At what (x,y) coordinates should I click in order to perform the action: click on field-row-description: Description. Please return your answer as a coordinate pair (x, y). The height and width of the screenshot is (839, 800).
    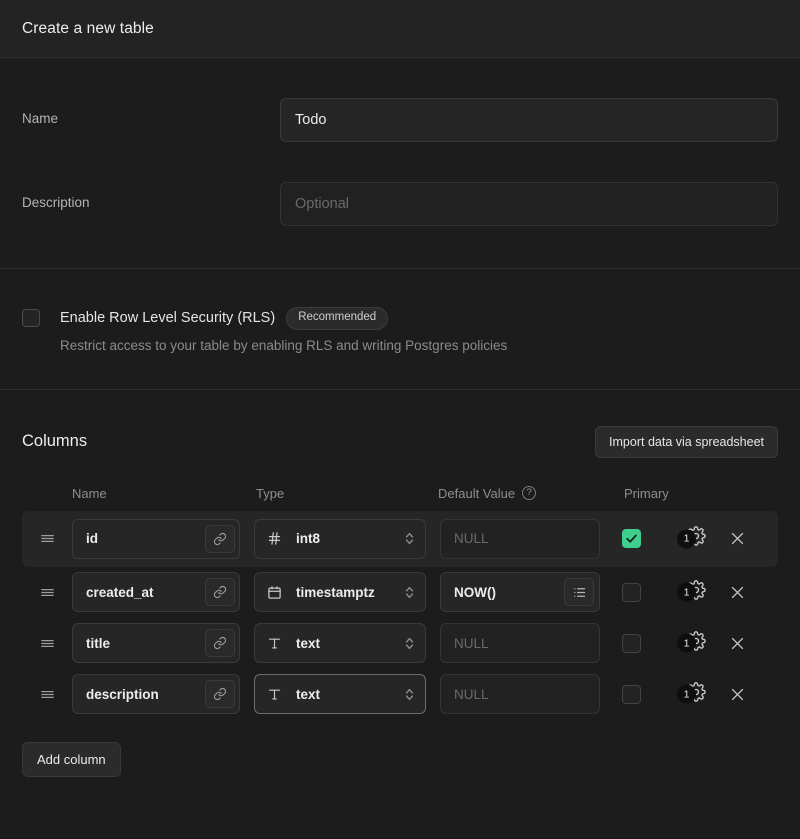
    Looking at the image, I should click on (400, 204).